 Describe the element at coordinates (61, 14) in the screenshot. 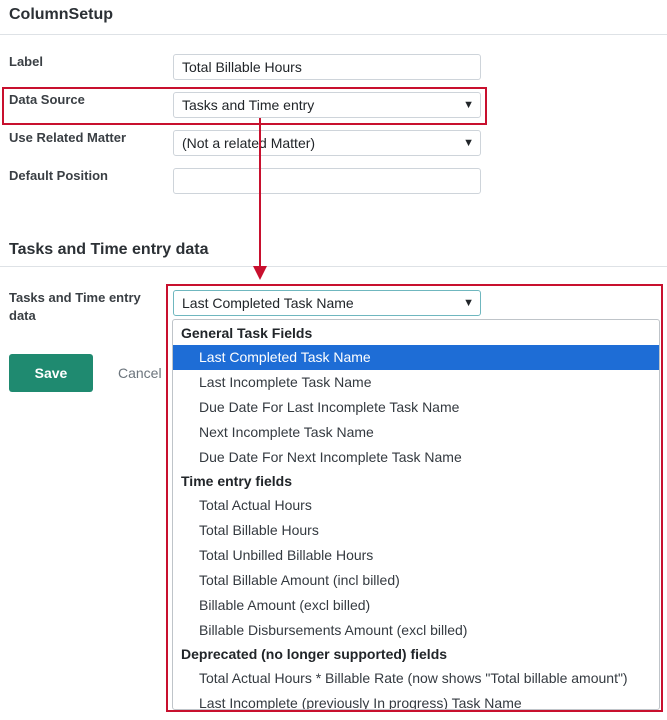

I see `page-title: ColumnSetup` at that location.